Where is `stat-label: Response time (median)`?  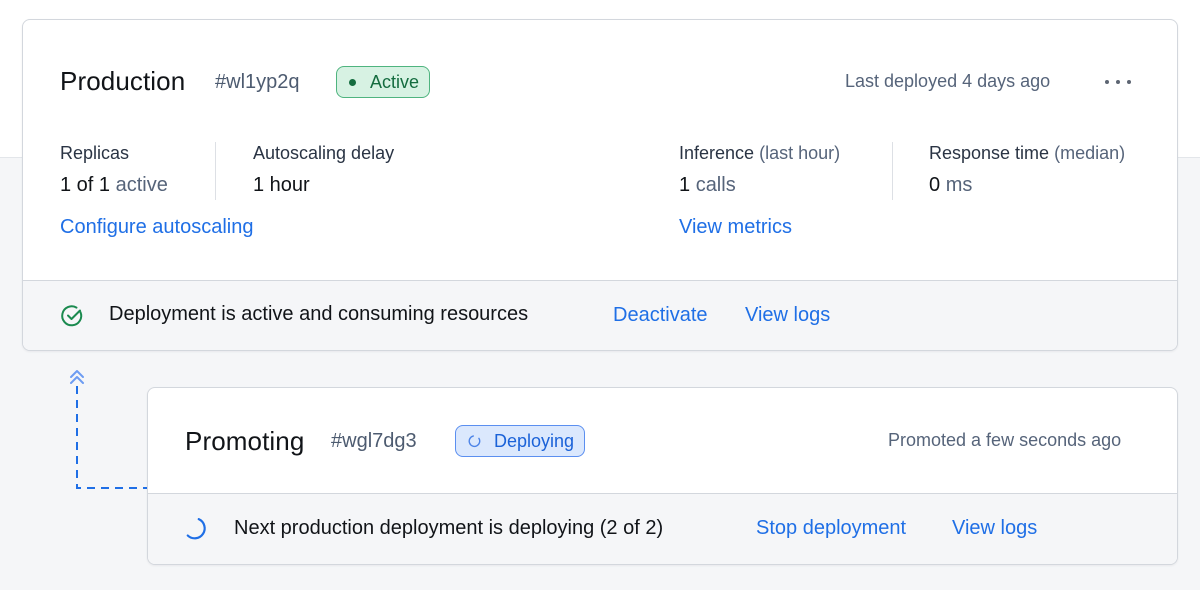
stat-label: Response time (median) is located at coordinates (1027, 153).